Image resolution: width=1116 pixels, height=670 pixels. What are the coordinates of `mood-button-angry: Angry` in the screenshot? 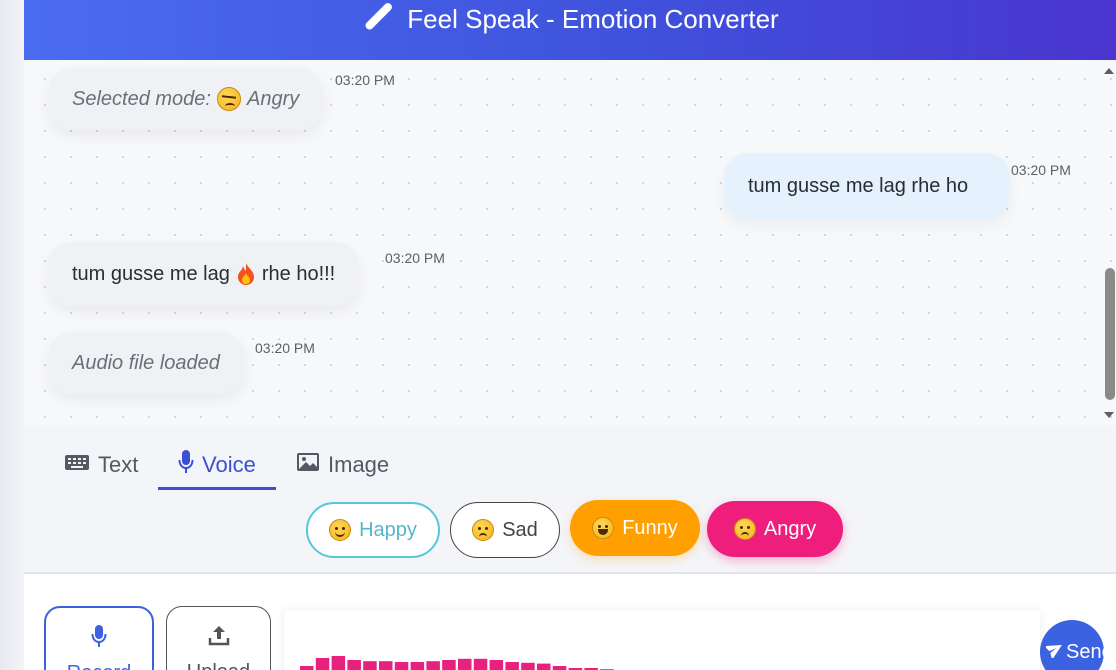 It's located at (775, 529).